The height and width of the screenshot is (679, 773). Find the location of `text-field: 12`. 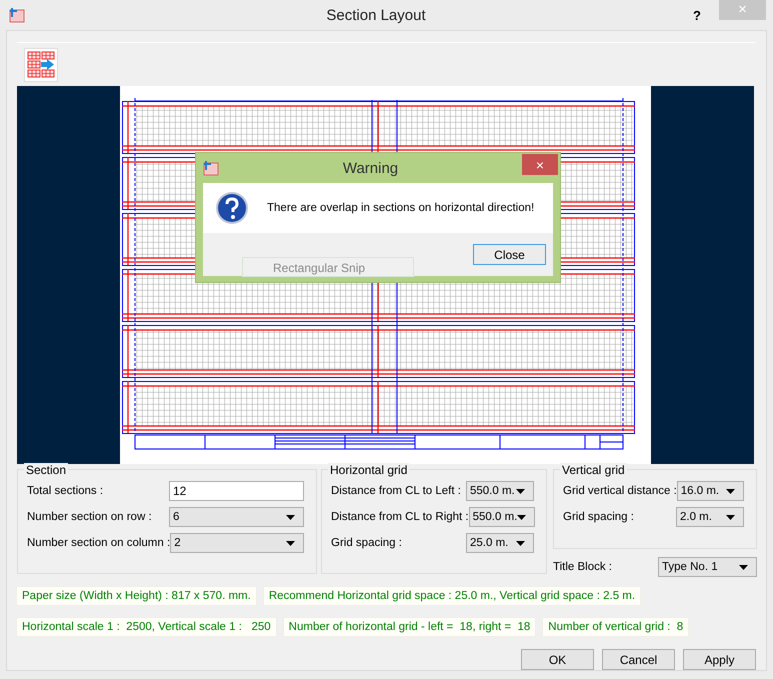

text-field: 12 is located at coordinates (236, 491).